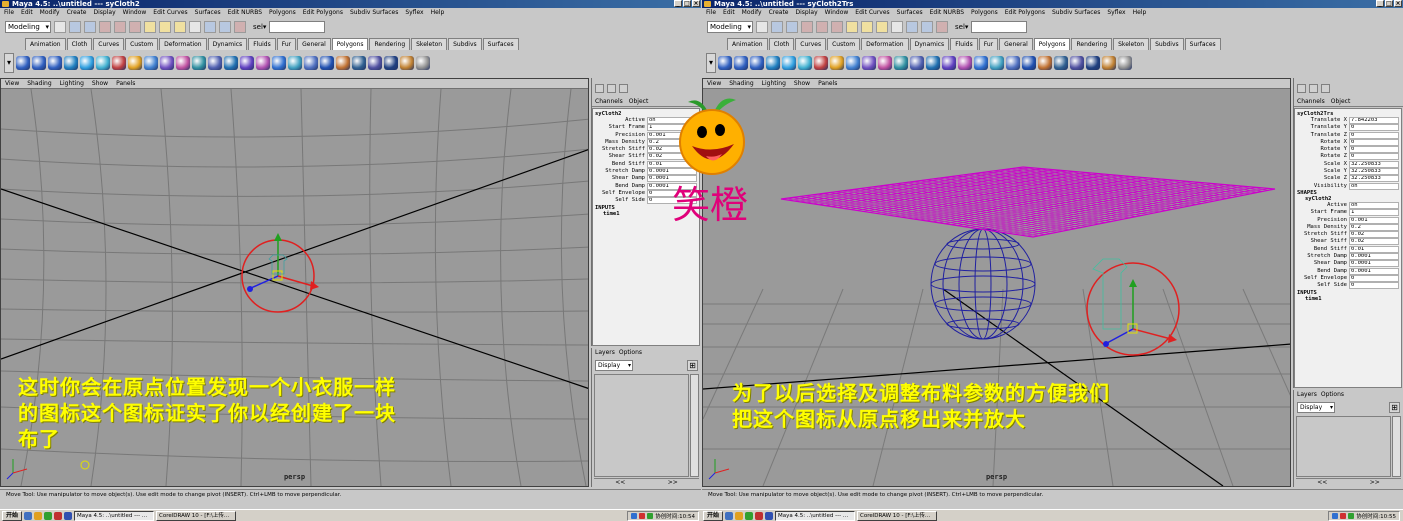 The image size is (1403, 521). Describe the element at coordinates (730, 27) in the screenshot. I see `mode-selector: Modeling` at that location.